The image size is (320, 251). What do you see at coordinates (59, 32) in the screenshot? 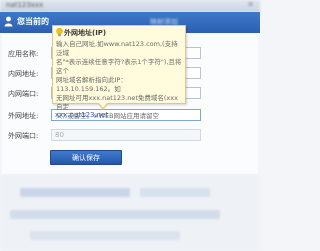
I see `lightbulb-icon` at bounding box center [59, 32].